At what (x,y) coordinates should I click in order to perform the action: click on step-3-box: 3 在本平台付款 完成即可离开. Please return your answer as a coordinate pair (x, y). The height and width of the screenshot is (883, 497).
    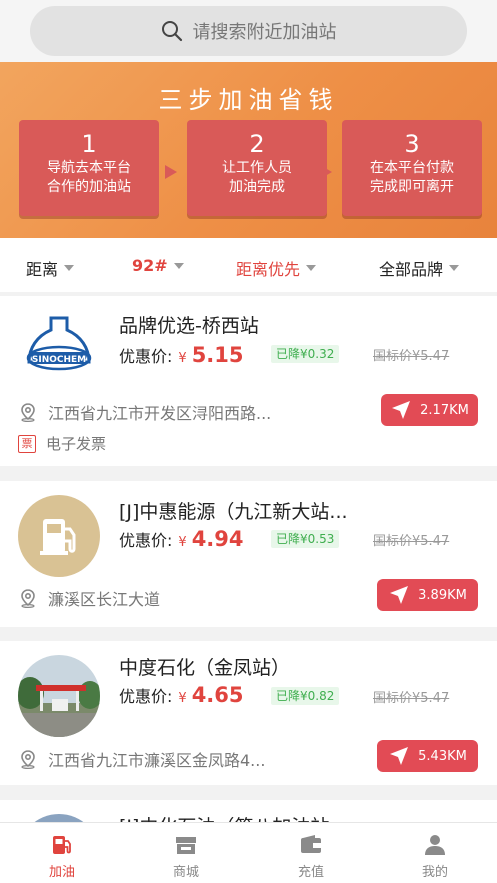
    Looking at the image, I should click on (412, 168).